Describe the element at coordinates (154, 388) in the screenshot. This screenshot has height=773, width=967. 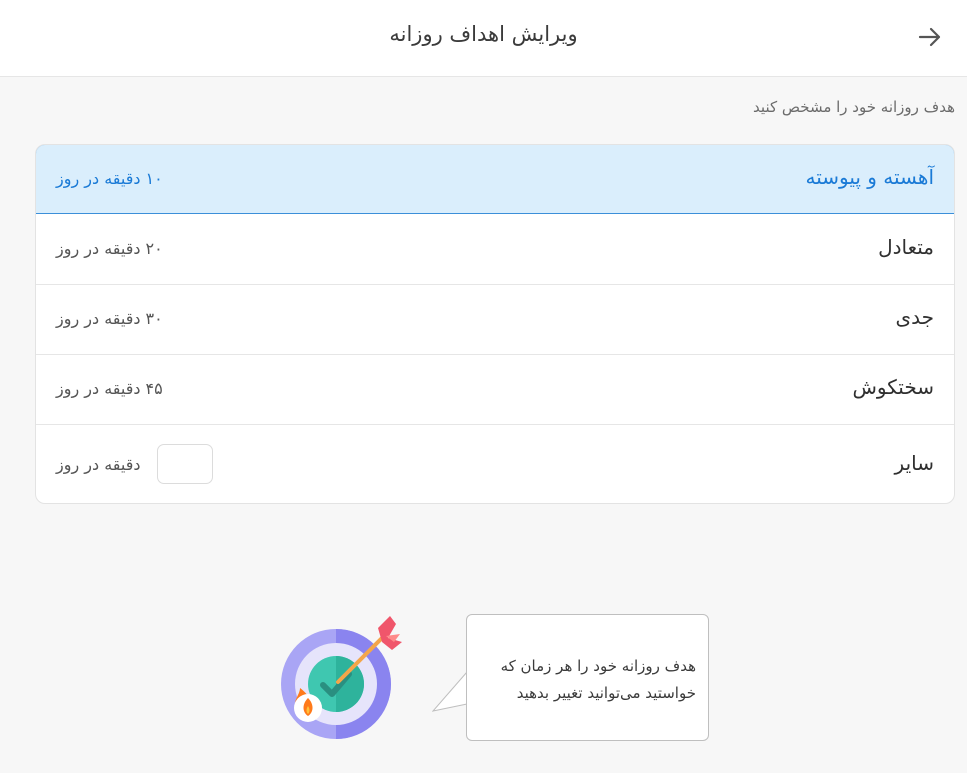
I see `goal-minutes: ۴۵` at that location.